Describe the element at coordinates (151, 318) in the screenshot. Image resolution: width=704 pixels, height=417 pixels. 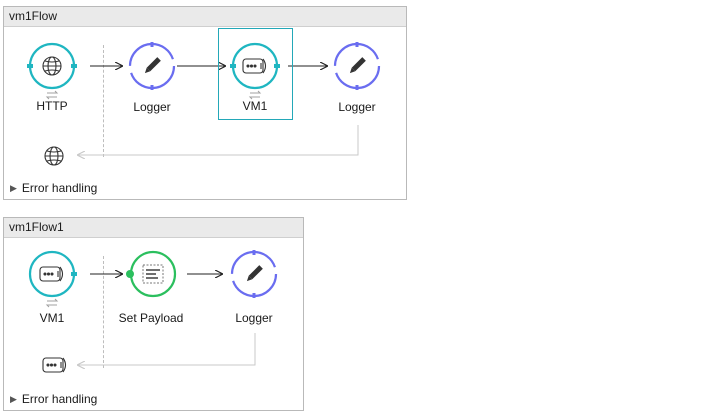
I see `node-label-set-payload: Set Payload` at that location.